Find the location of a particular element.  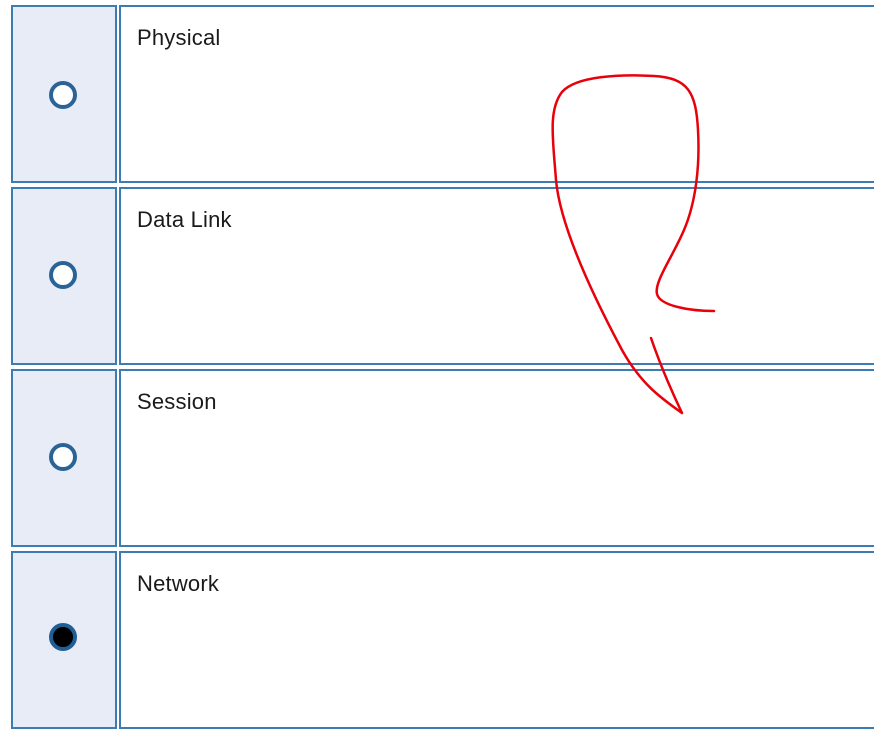

option-label: Physical is located at coordinates (179, 37).